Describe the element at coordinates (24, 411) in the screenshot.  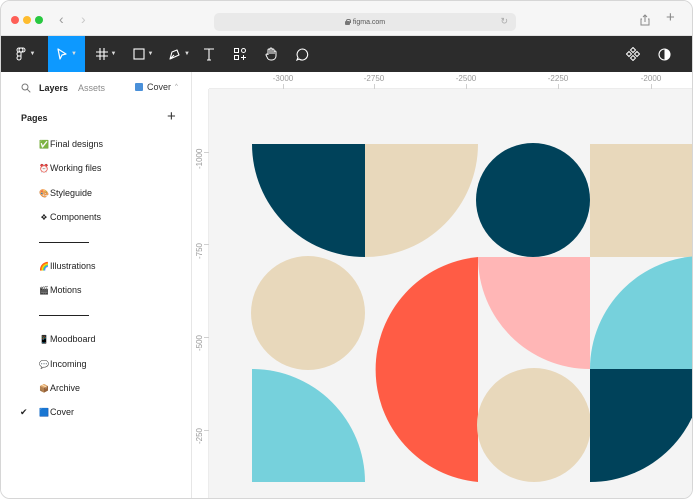
I see `checkmark-icon: ✔` at that location.